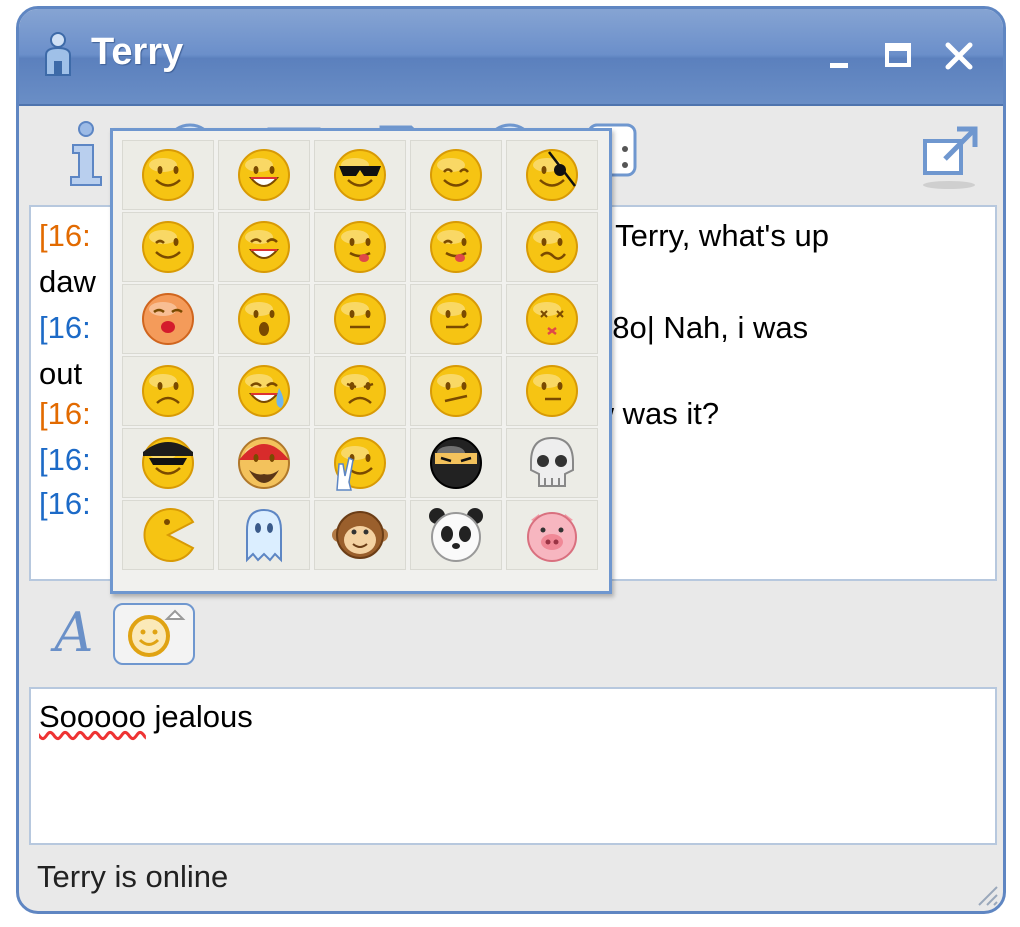 This screenshot has height=927, width=1020. I want to click on emoticon-straight-face, so click(360, 319).